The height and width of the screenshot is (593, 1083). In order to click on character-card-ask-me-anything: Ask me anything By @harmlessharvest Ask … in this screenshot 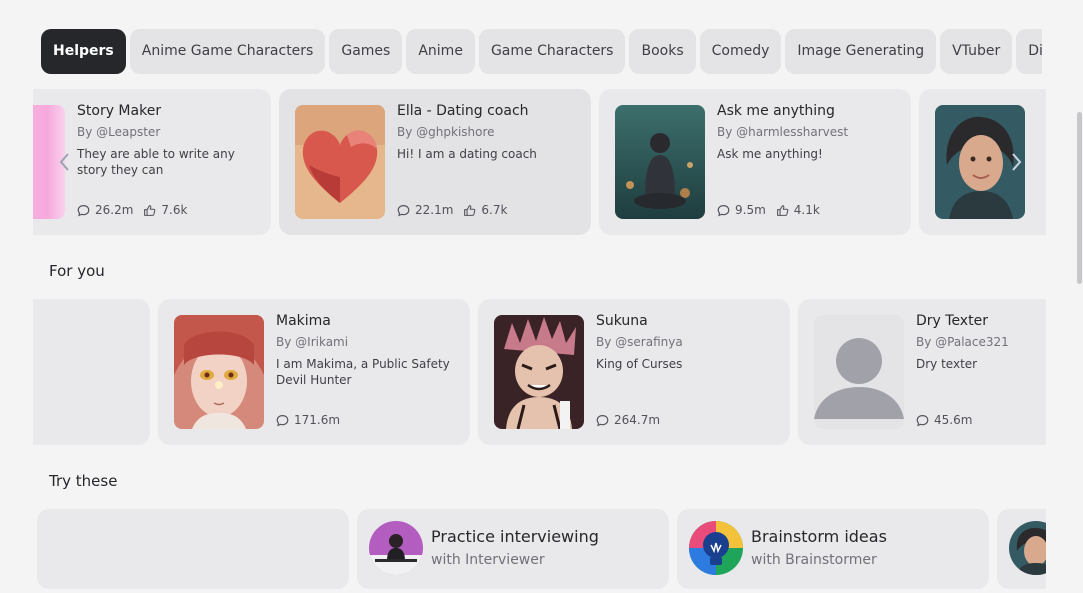, I will do `click(755, 162)`.